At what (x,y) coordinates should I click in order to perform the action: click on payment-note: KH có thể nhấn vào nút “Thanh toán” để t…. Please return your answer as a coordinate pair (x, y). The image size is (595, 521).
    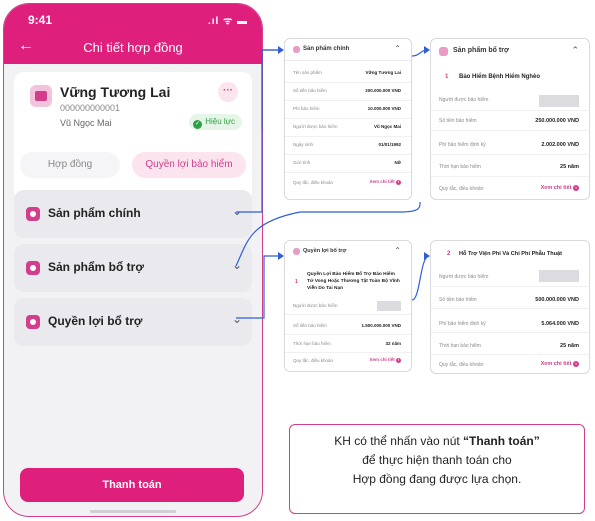
    Looking at the image, I should click on (437, 469).